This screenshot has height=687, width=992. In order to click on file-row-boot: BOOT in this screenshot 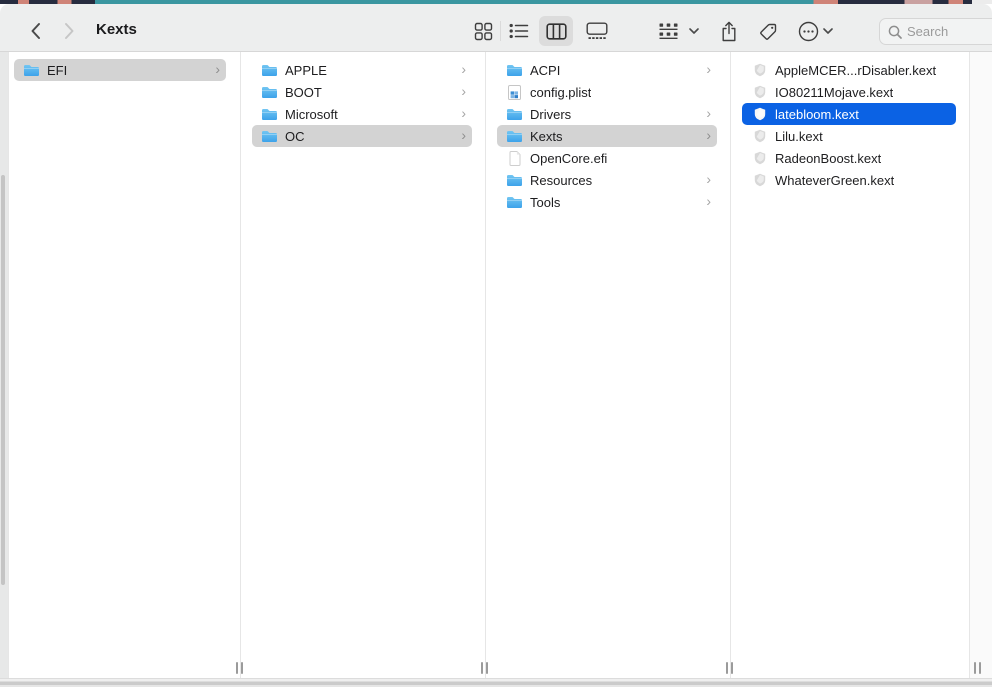, I will do `click(362, 92)`.